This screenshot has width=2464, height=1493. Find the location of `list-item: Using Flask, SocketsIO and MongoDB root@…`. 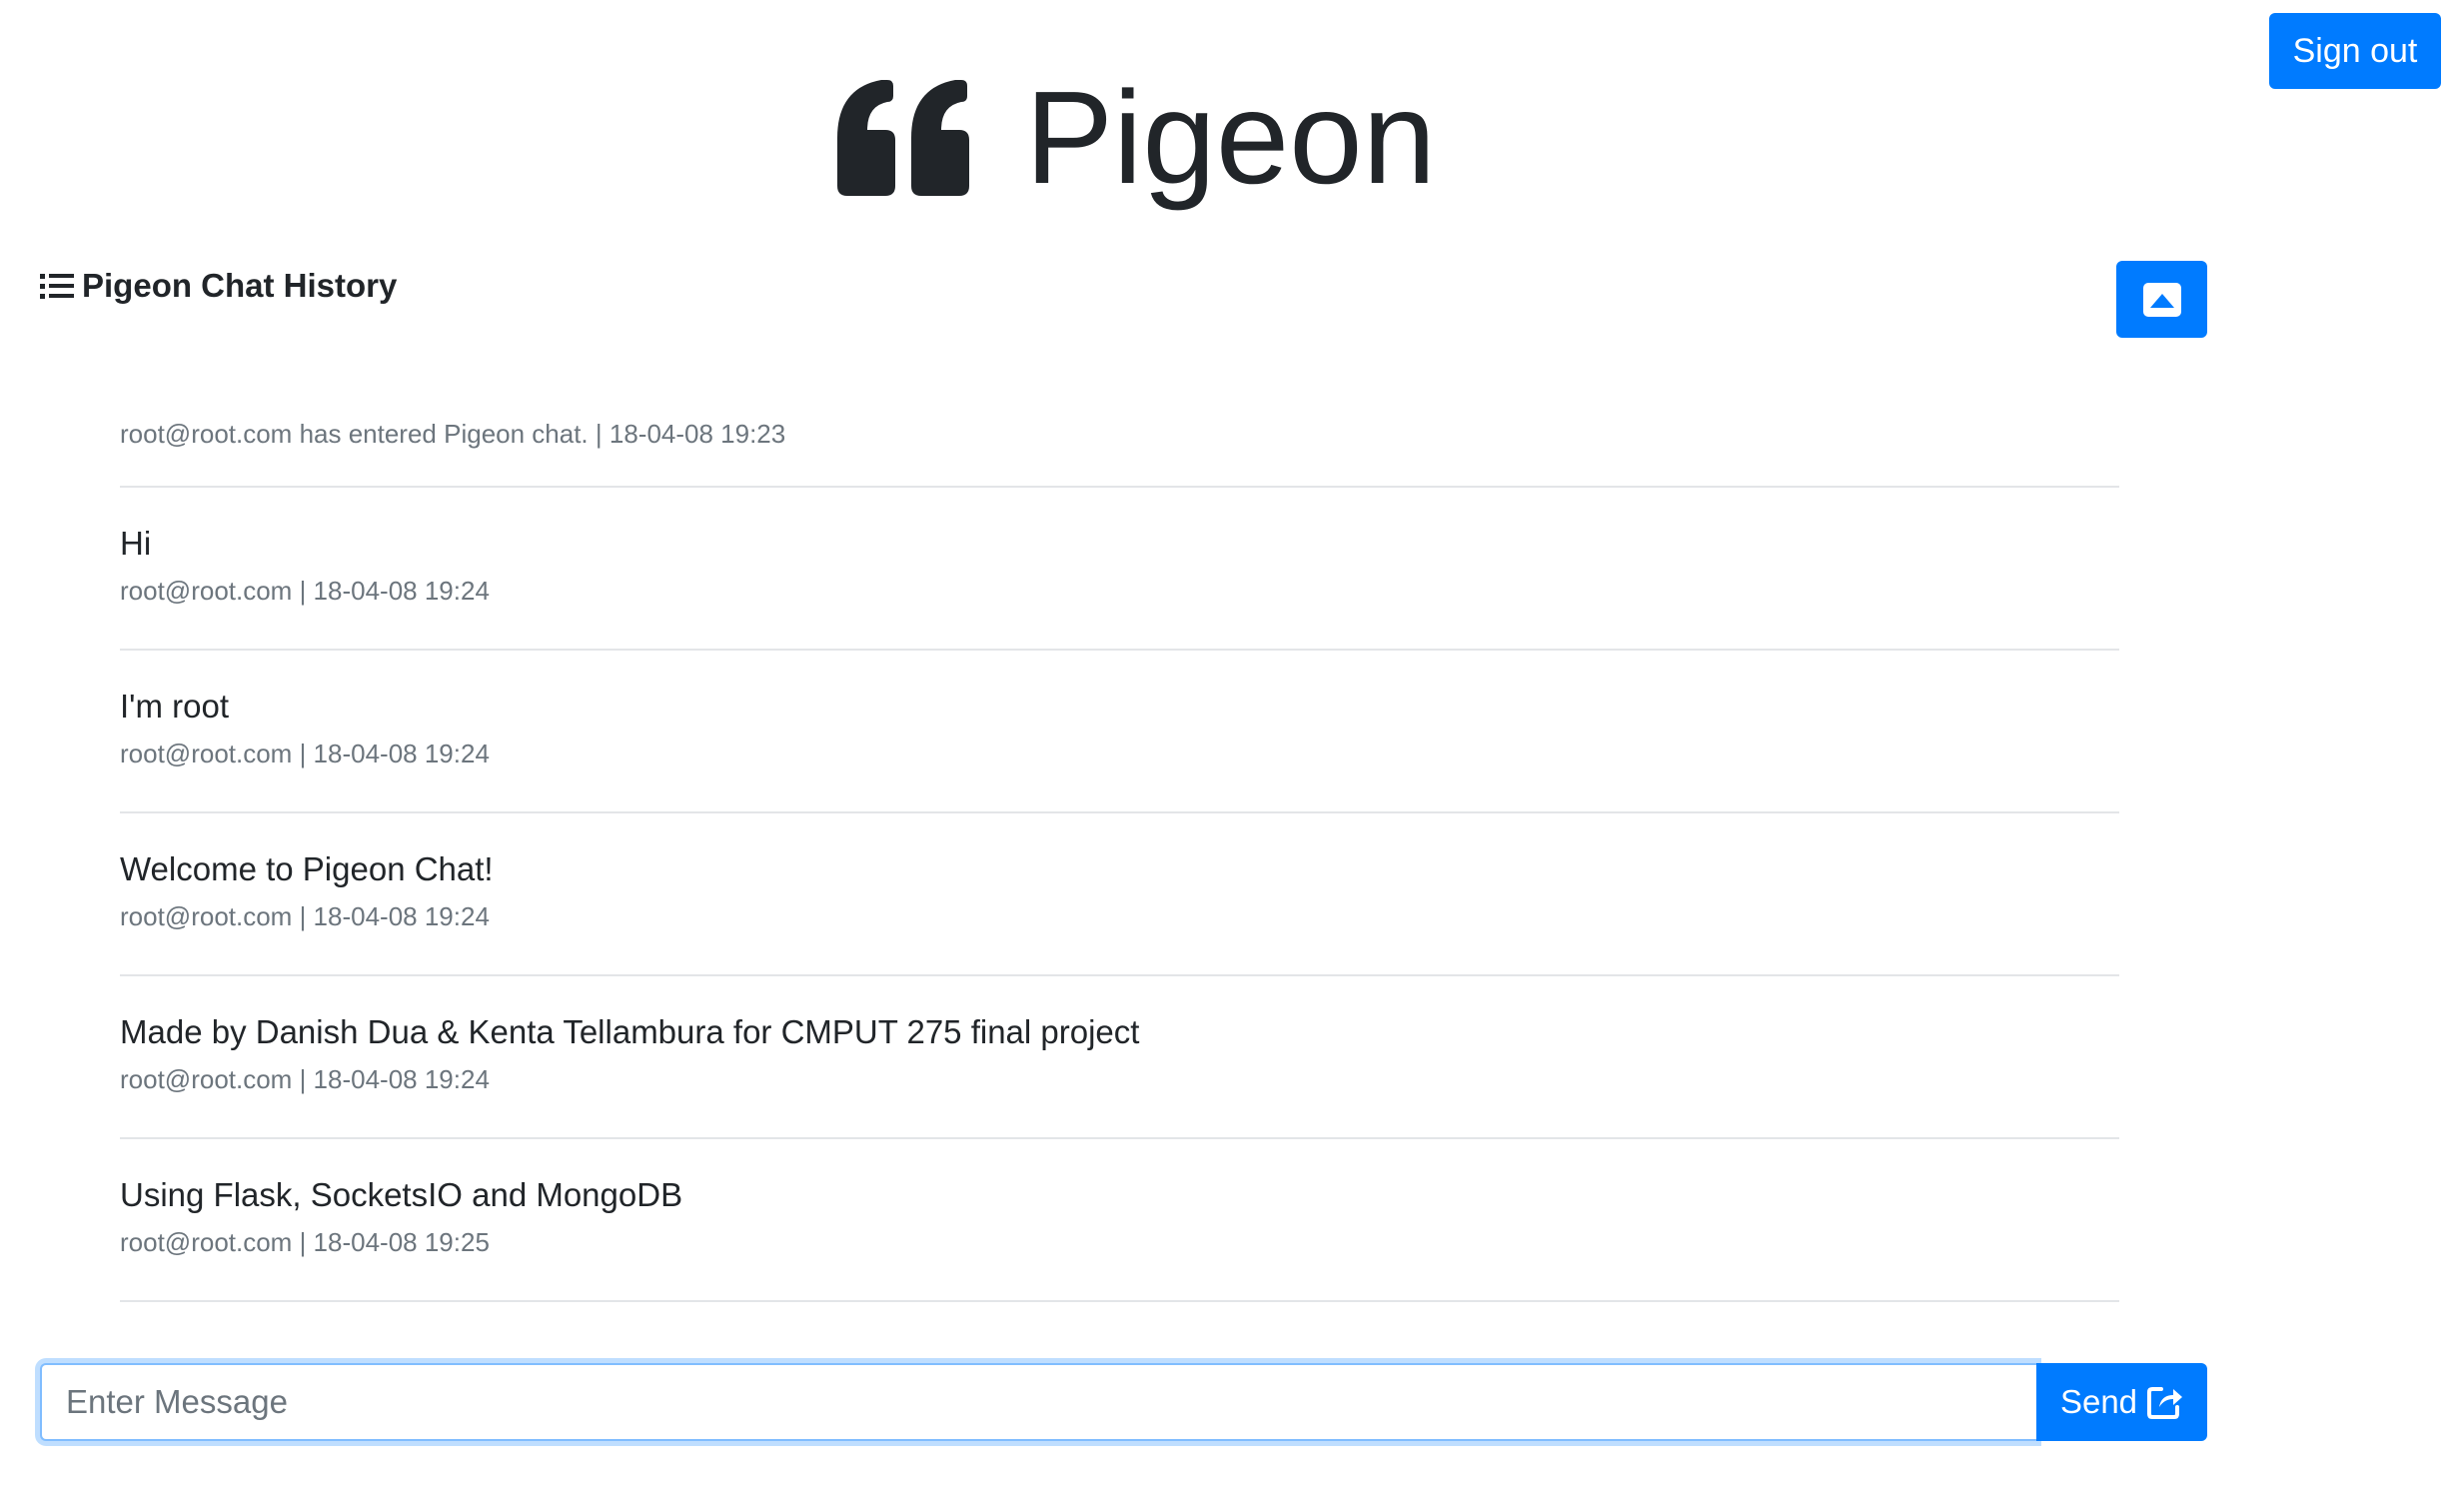

list-item: Using Flask, SocketsIO and MongoDB root@… is located at coordinates (1119, 1220).